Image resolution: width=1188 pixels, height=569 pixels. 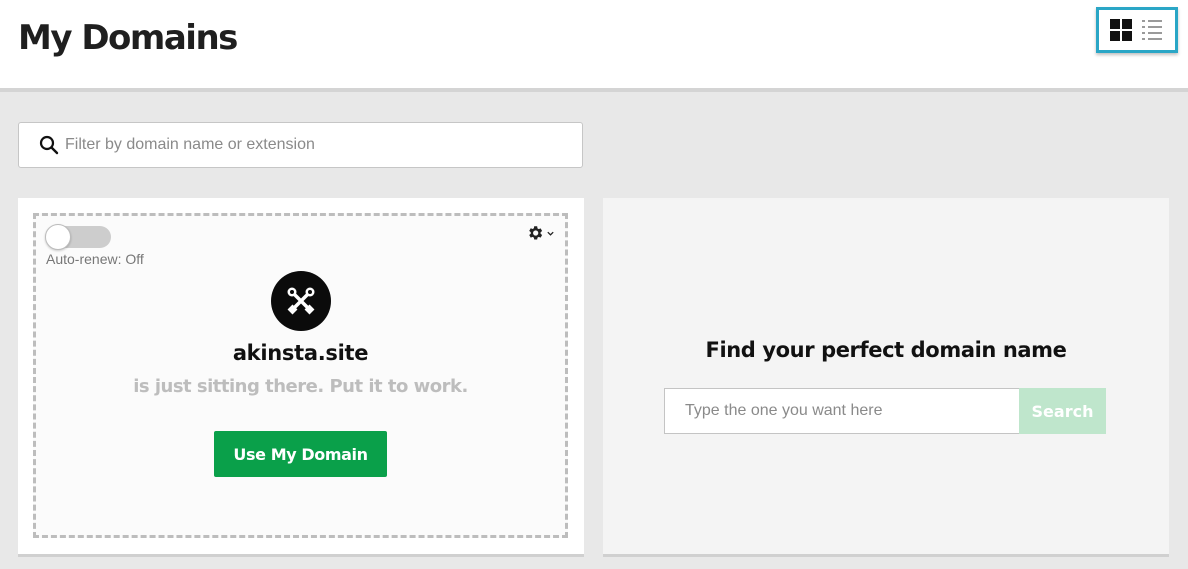 I want to click on use-my-domain-button: Use My Domain, so click(x=300, y=454).